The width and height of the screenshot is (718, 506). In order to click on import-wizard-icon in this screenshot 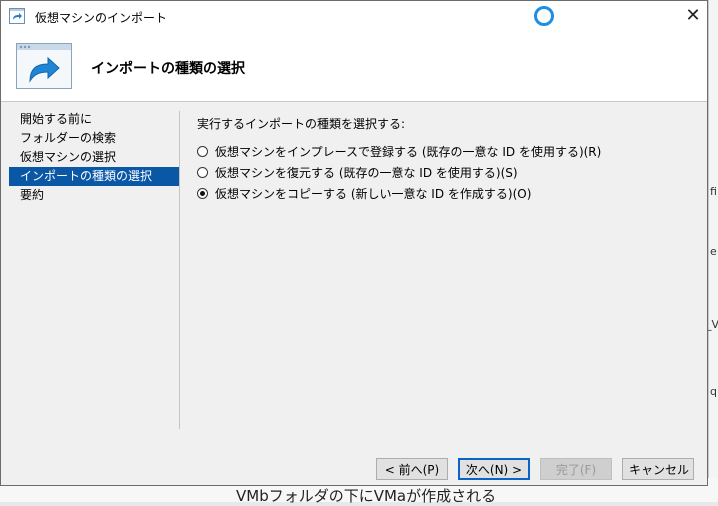, I will do `click(44, 66)`.